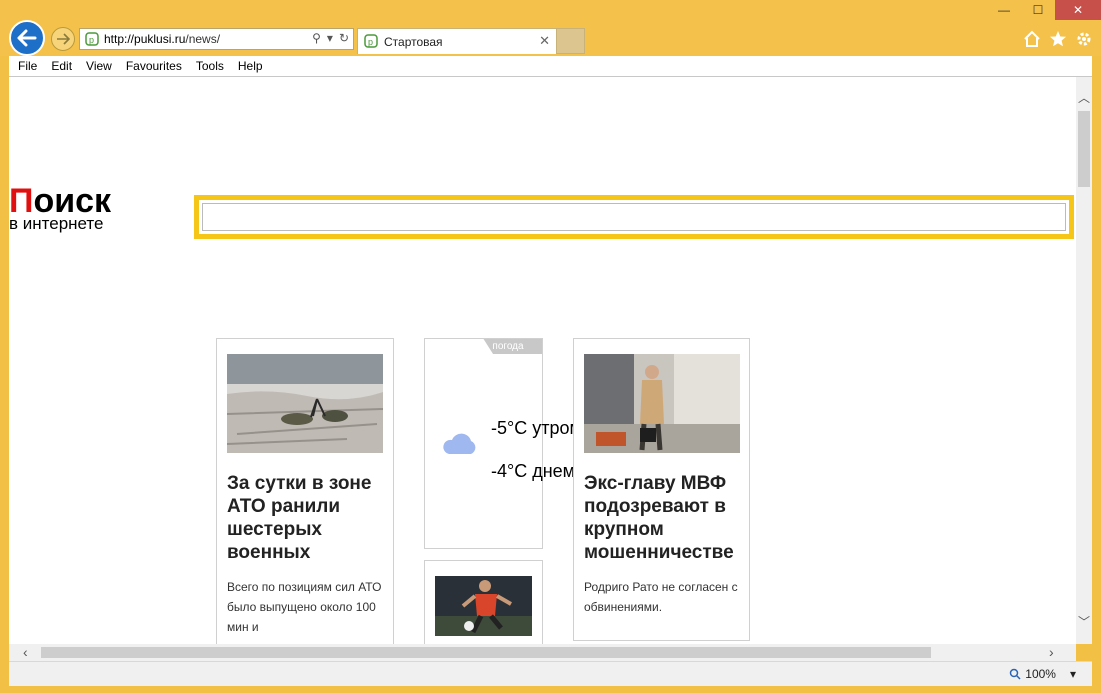 The image size is (1101, 693). I want to click on site-logo: Поиск в интернете, so click(60, 208).